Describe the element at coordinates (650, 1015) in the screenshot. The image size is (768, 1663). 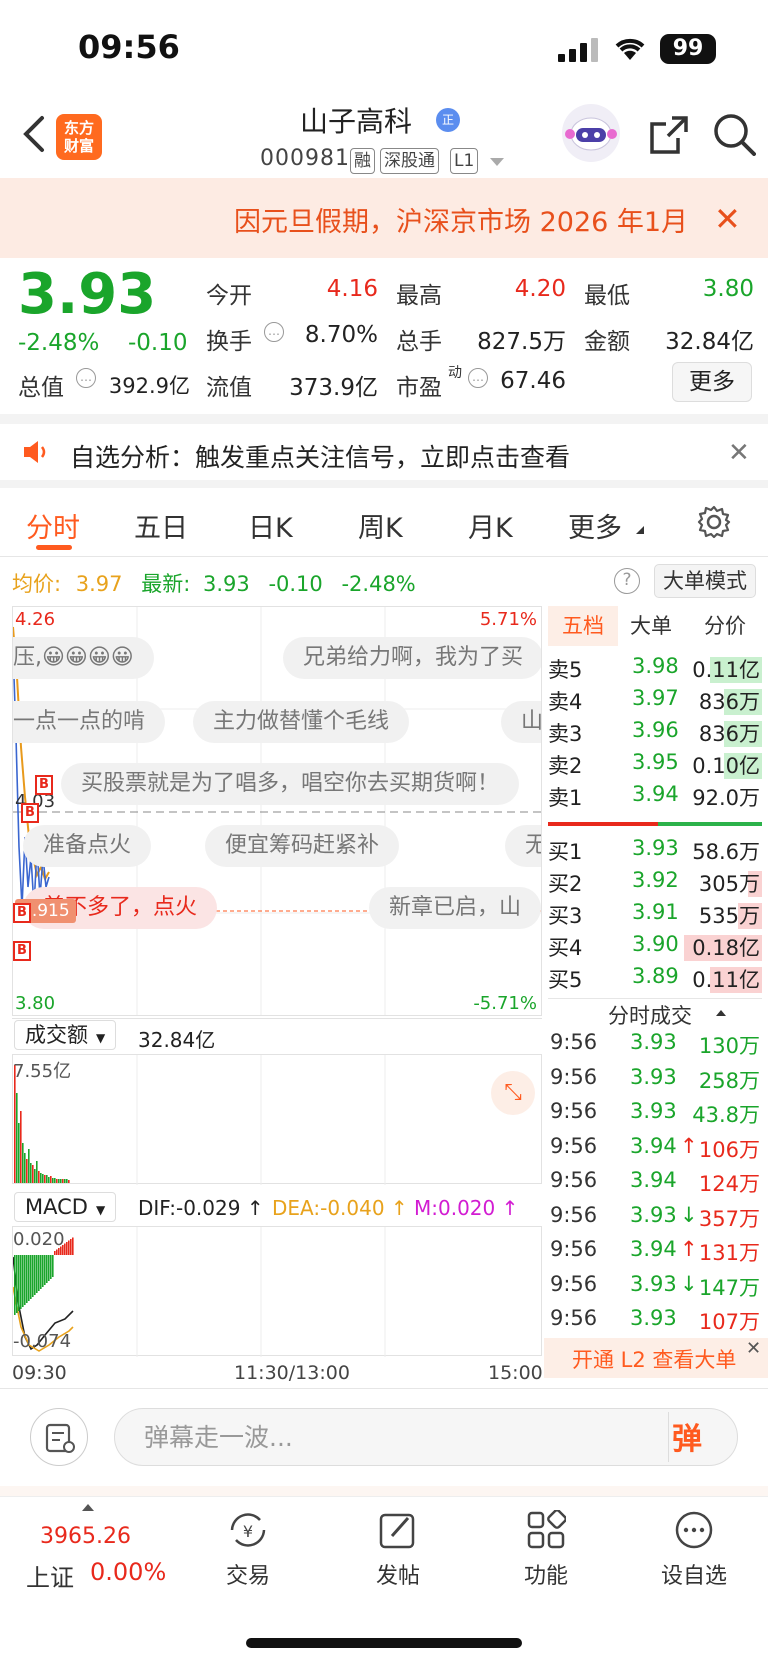
I see `tick-list-title: 分时成交` at that location.